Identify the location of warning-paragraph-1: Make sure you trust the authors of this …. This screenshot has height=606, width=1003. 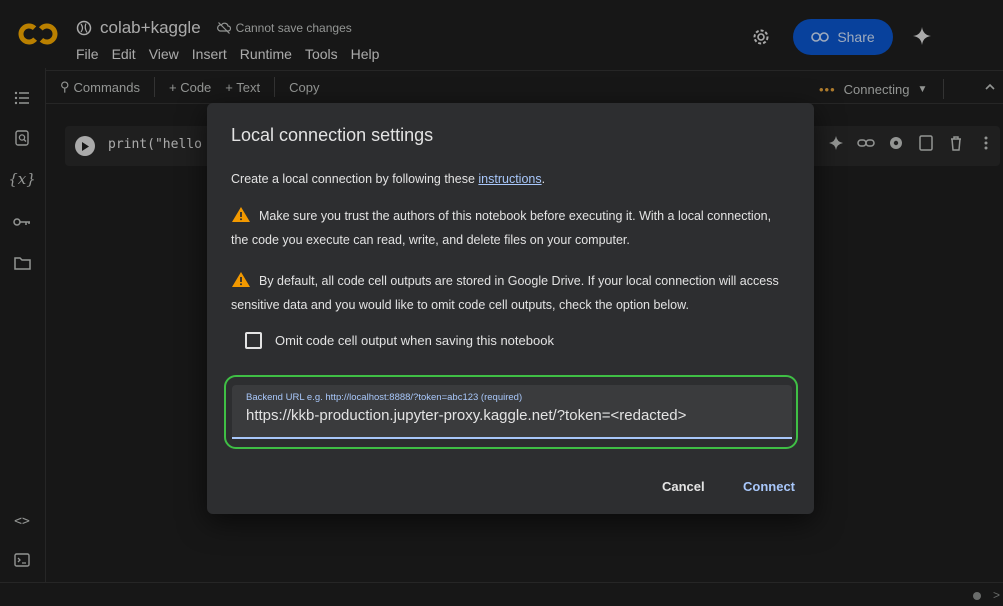
(511, 228).